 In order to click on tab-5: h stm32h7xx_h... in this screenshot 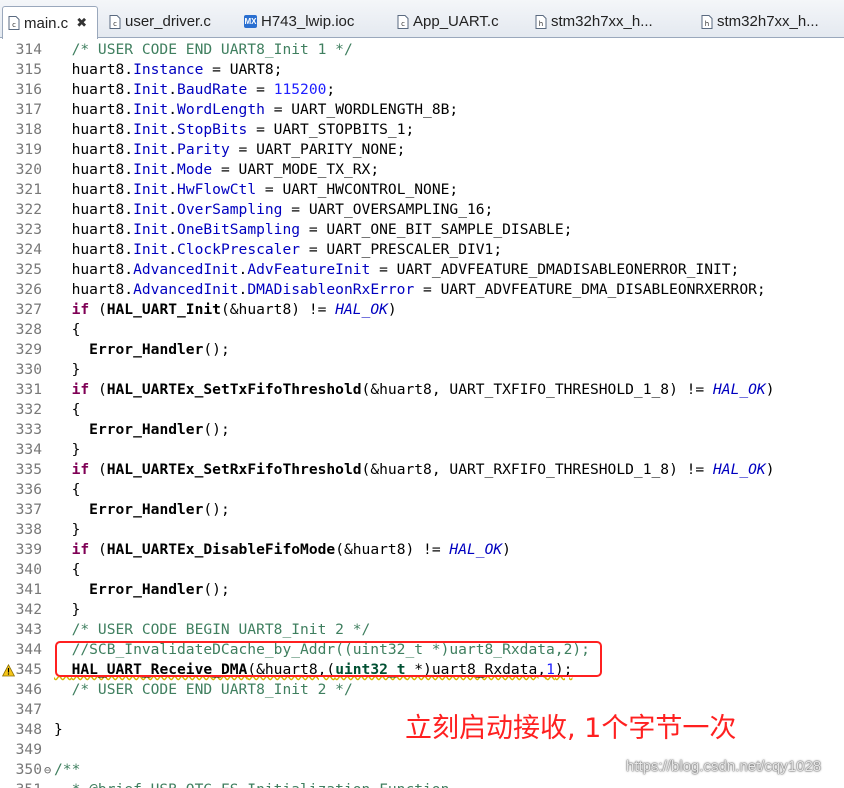, I will do `click(770, 21)`.